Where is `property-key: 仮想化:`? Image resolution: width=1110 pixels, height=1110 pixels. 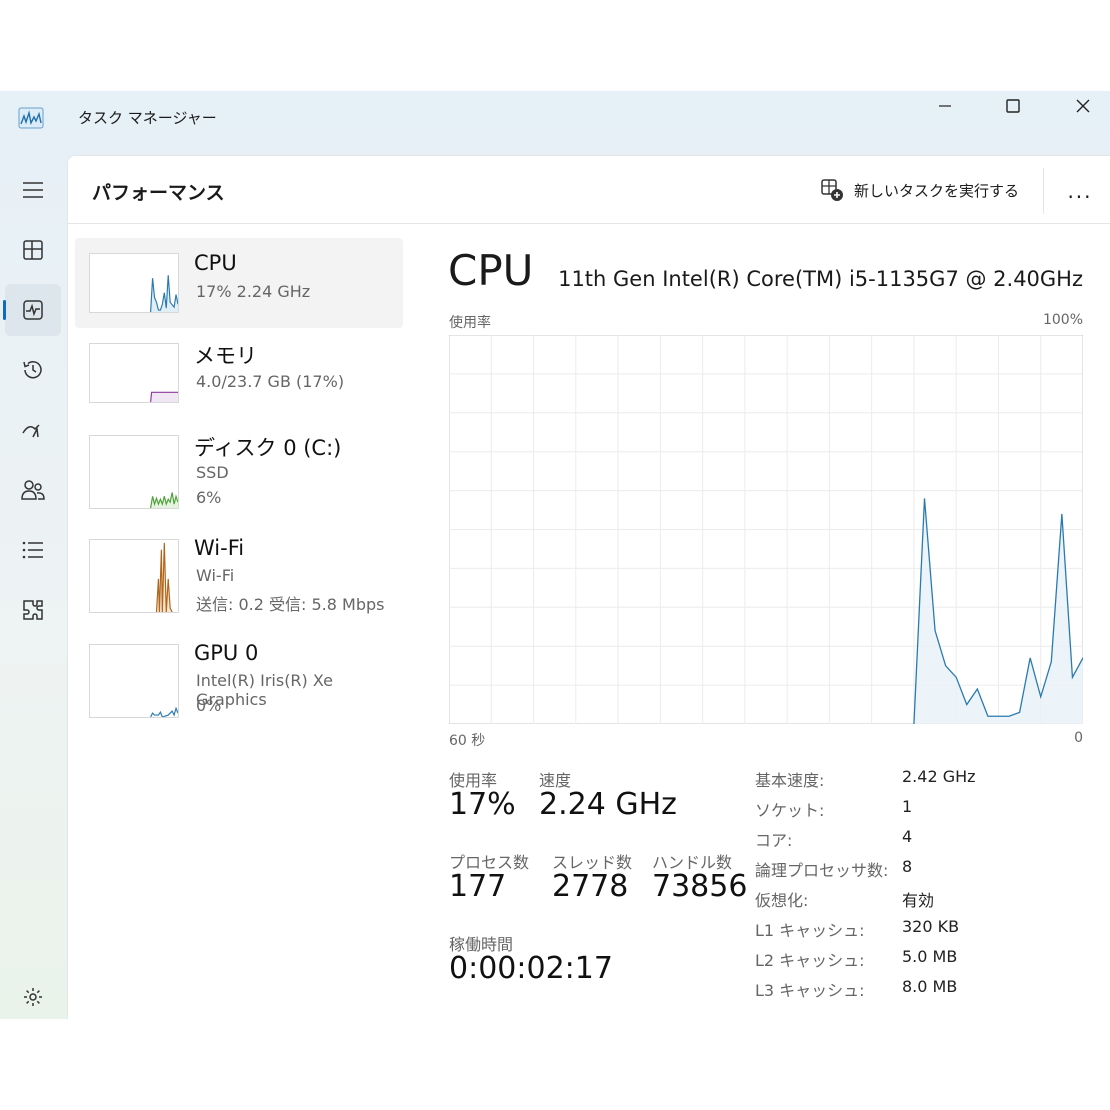 property-key: 仮想化: is located at coordinates (782, 900).